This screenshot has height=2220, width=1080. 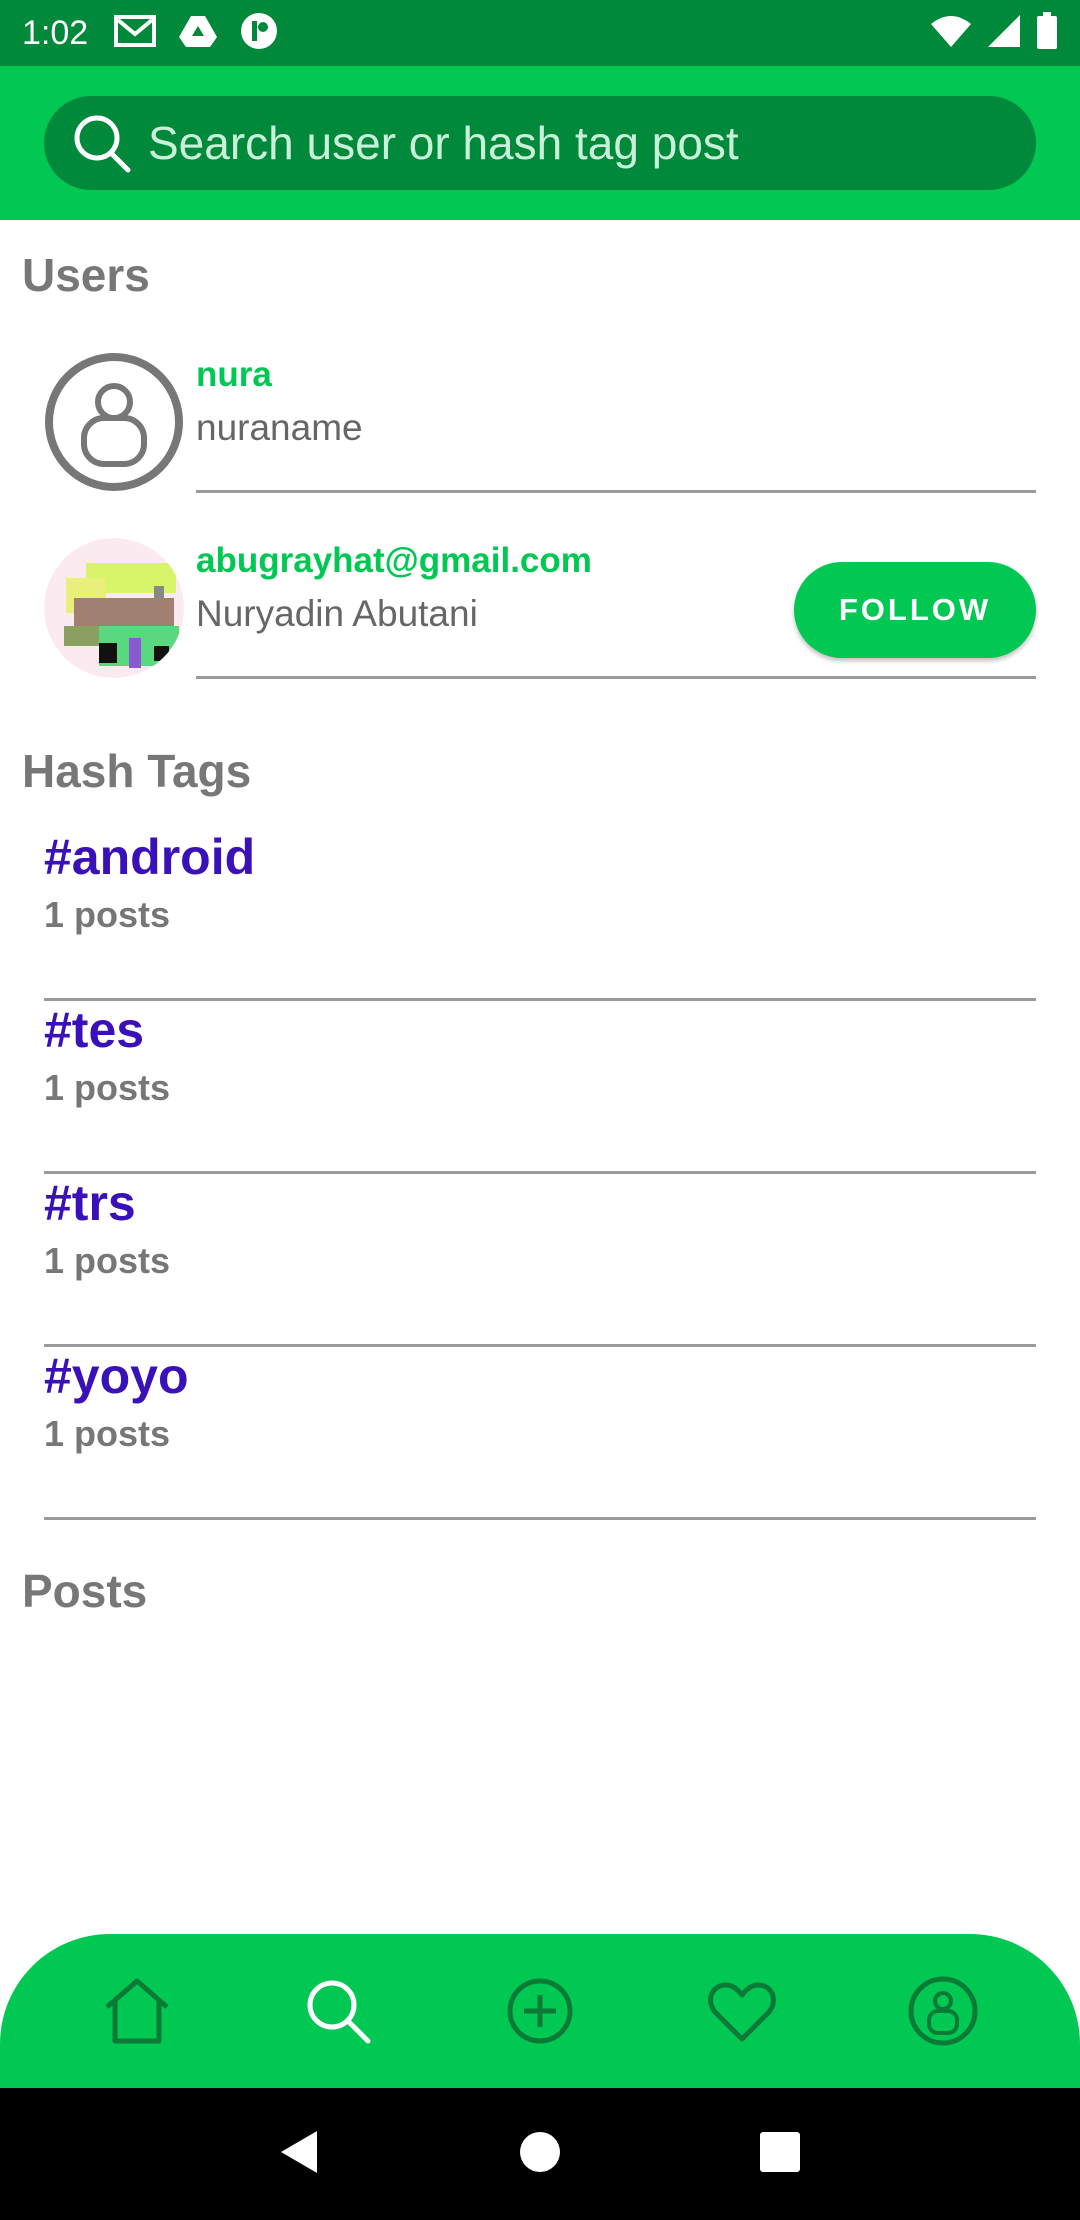 What do you see at coordinates (85, 1591) in the screenshot?
I see `posts-section-title: Posts` at bounding box center [85, 1591].